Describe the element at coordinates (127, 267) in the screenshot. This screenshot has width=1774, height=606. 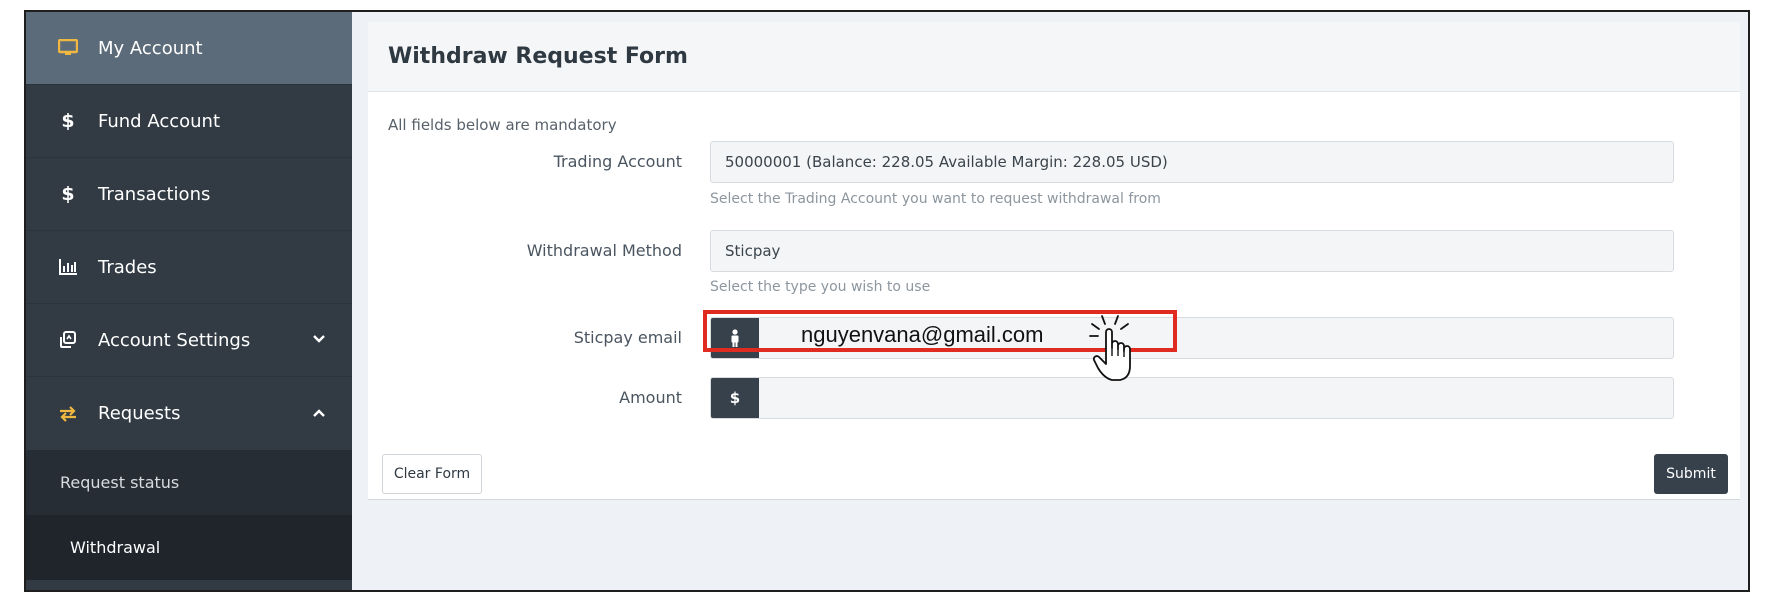
I see `sidebar-item-label: Trades` at that location.